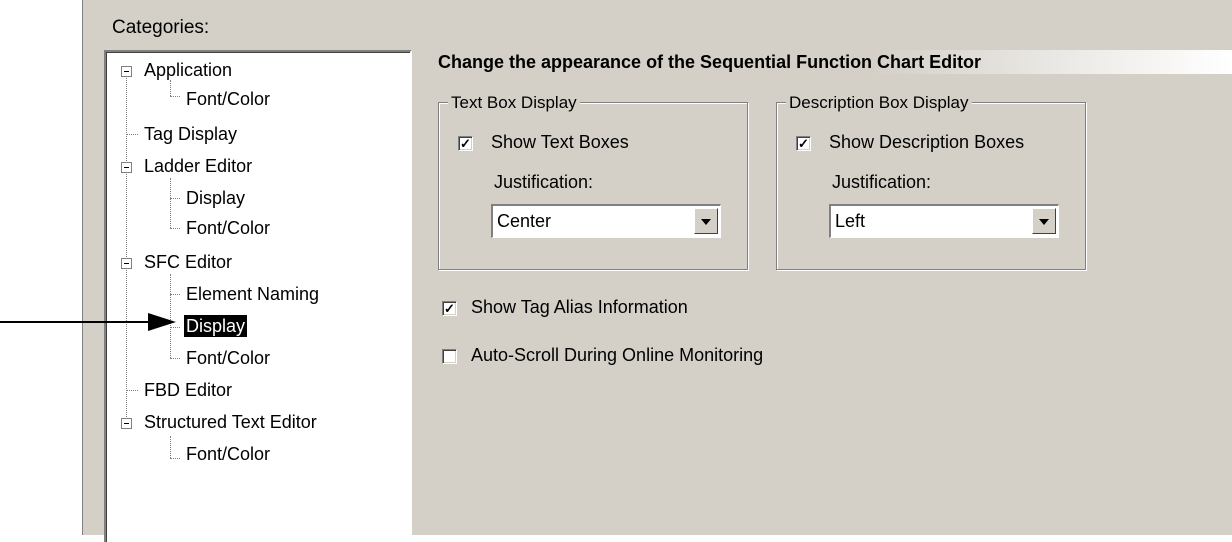 The height and width of the screenshot is (542, 1232). Describe the element at coordinates (188, 262) in the screenshot. I see `tree-item-sfc-editor: SFC Editor` at that location.